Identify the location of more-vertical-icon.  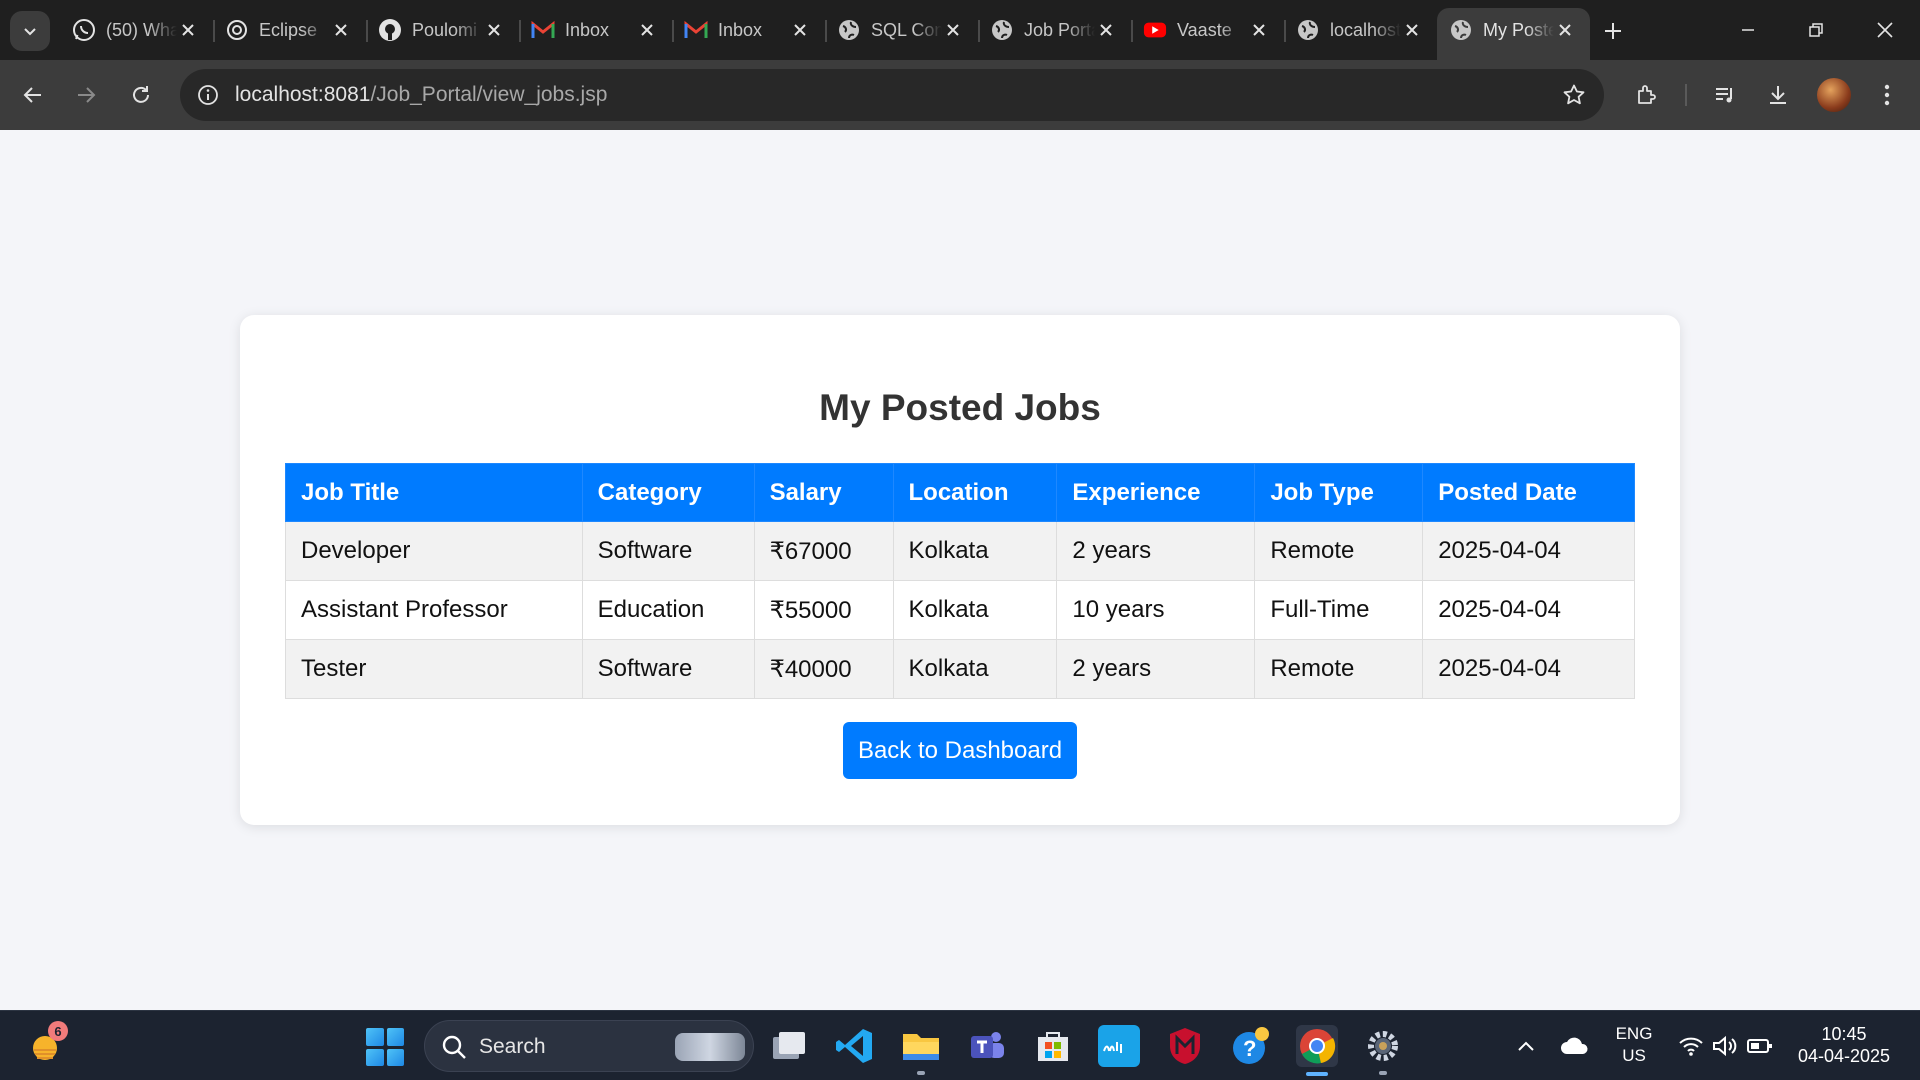
(1887, 95).